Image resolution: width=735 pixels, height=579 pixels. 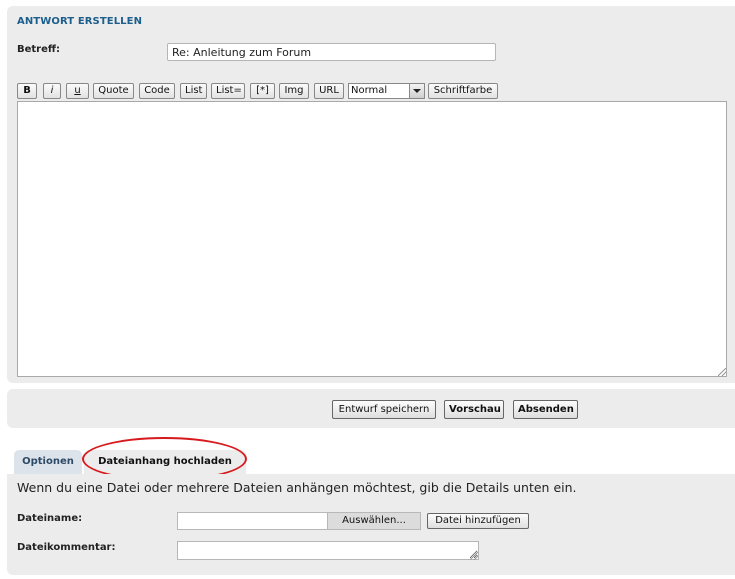 What do you see at coordinates (545, 409) in the screenshot?
I see `submit-button: Absenden` at bounding box center [545, 409].